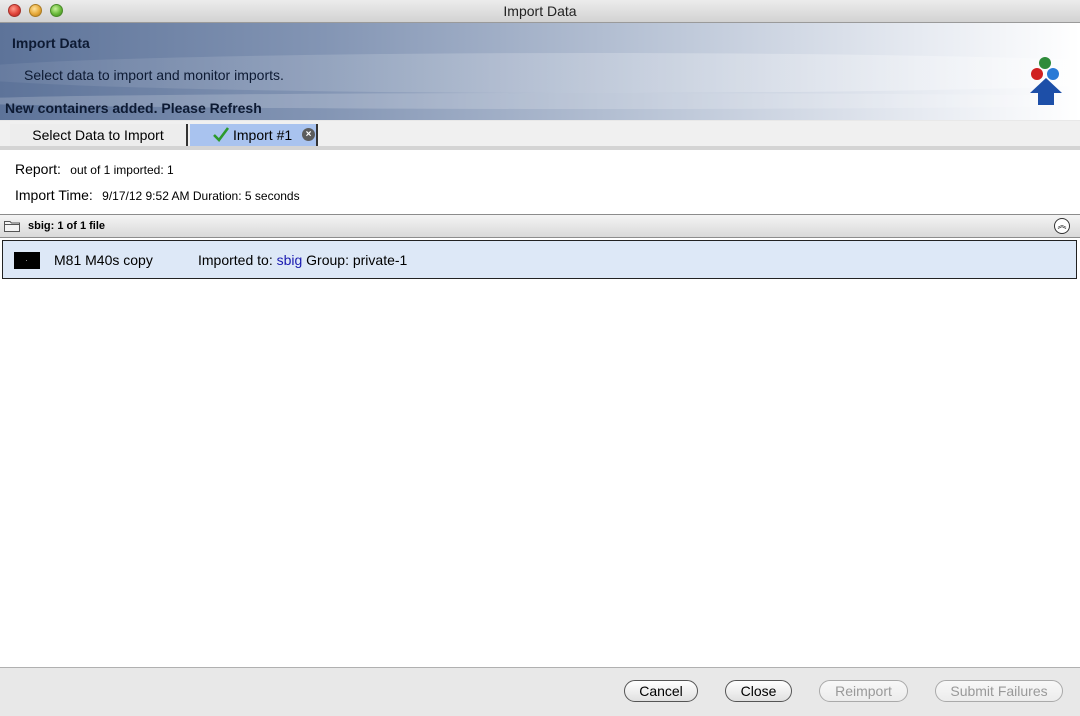 The height and width of the screenshot is (716, 1080). Describe the element at coordinates (758, 691) in the screenshot. I see `close-button: Close` at that location.